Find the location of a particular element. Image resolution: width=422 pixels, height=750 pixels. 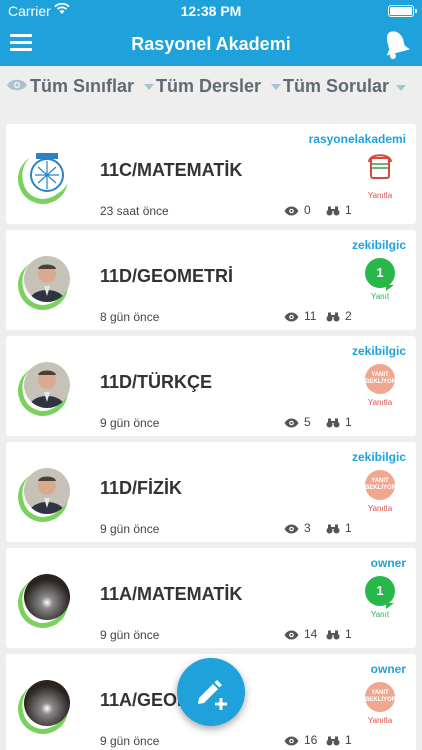

filter-questions-label: Tüm Sorular is located at coordinates (336, 86).